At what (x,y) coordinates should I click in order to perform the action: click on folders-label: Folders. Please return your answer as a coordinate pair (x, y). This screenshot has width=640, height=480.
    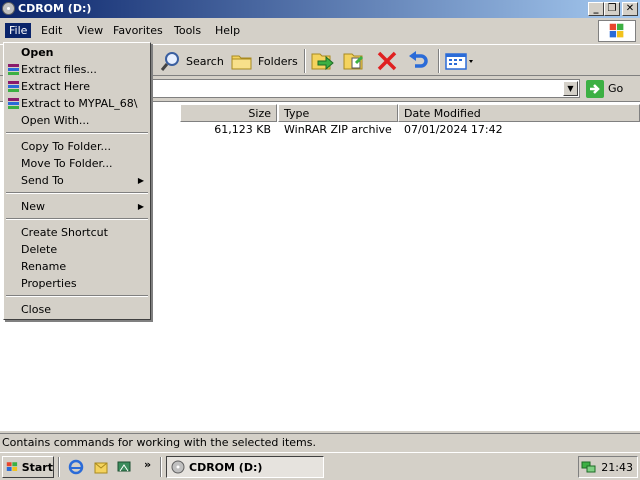
    Looking at the image, I should click on (278, 61).